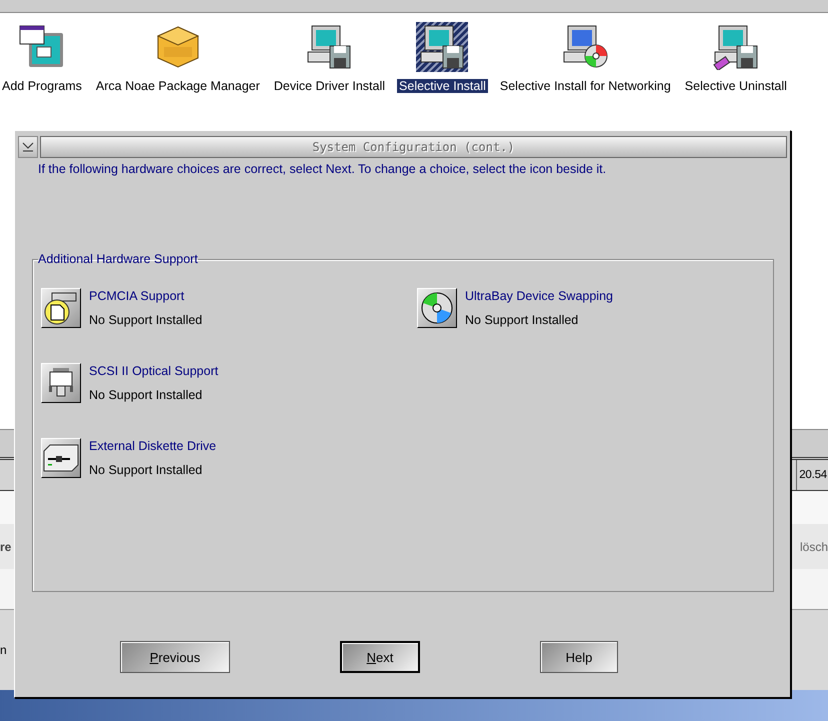 This screenshot has height=721, width=828. Describe the element at coordinates (178, 86) in the screenshot. I see `program-label: Arca Noae Package Manager` at that location.